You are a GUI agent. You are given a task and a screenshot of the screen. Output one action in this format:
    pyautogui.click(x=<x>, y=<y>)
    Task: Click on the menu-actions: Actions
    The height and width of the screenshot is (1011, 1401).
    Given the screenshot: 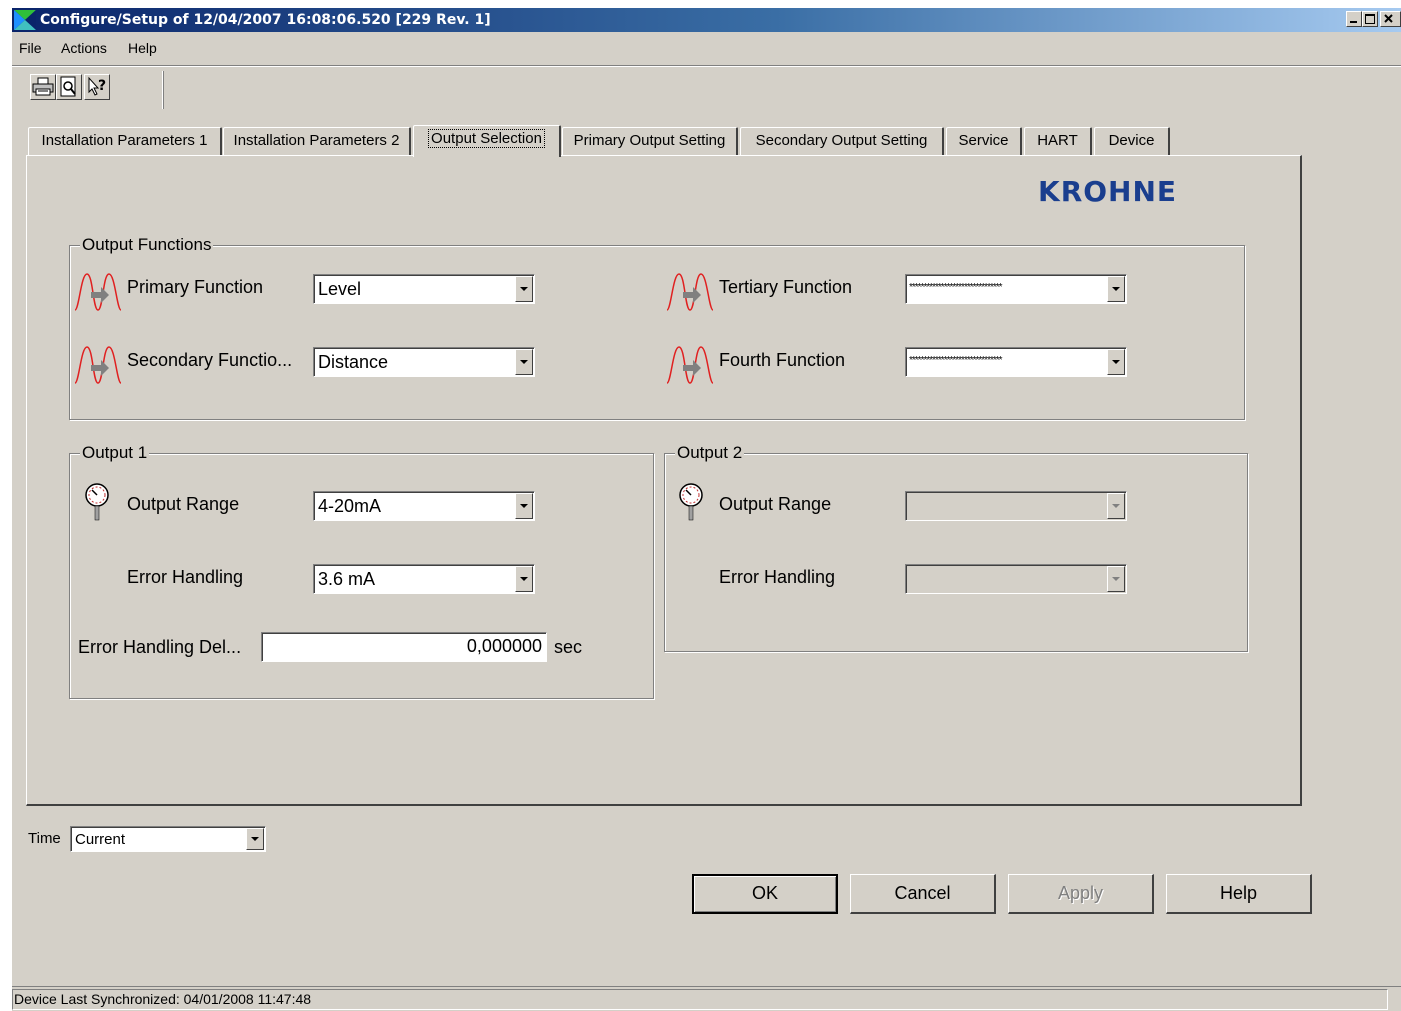 What is the action you would take?
    pyautogui.click(x=84, y=48)
    